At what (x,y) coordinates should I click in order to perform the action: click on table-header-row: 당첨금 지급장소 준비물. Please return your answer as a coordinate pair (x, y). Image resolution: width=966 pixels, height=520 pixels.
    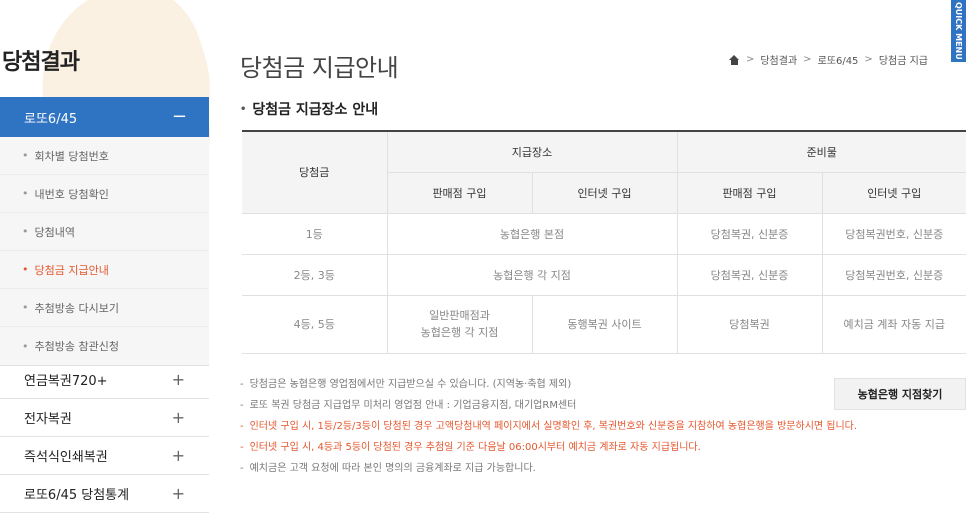
    Looking at the image, I should click on (604, 172).